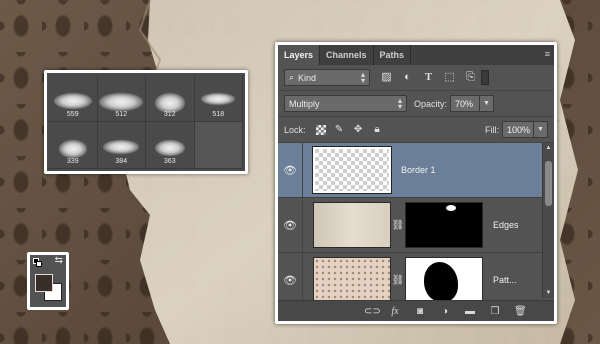  I want to click on filter-kind-label: Kind, so click(307, 77).